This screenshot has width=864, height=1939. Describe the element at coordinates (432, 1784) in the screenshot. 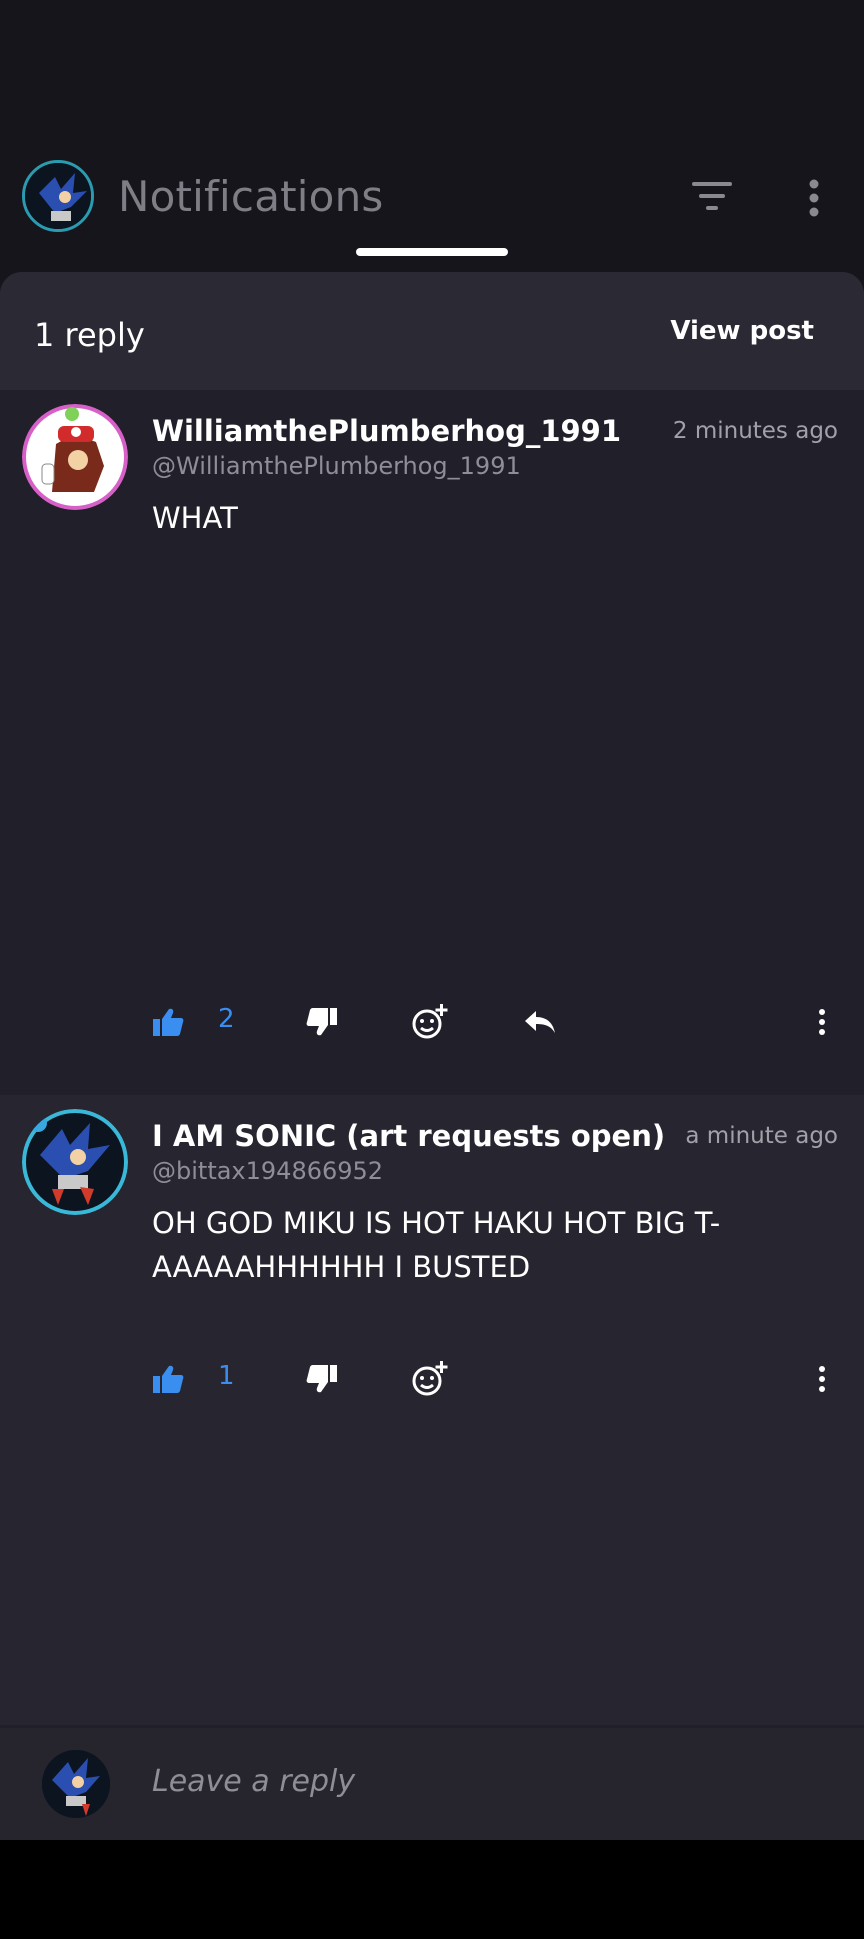

I see `reply-bar: Leave a reply` at that location.